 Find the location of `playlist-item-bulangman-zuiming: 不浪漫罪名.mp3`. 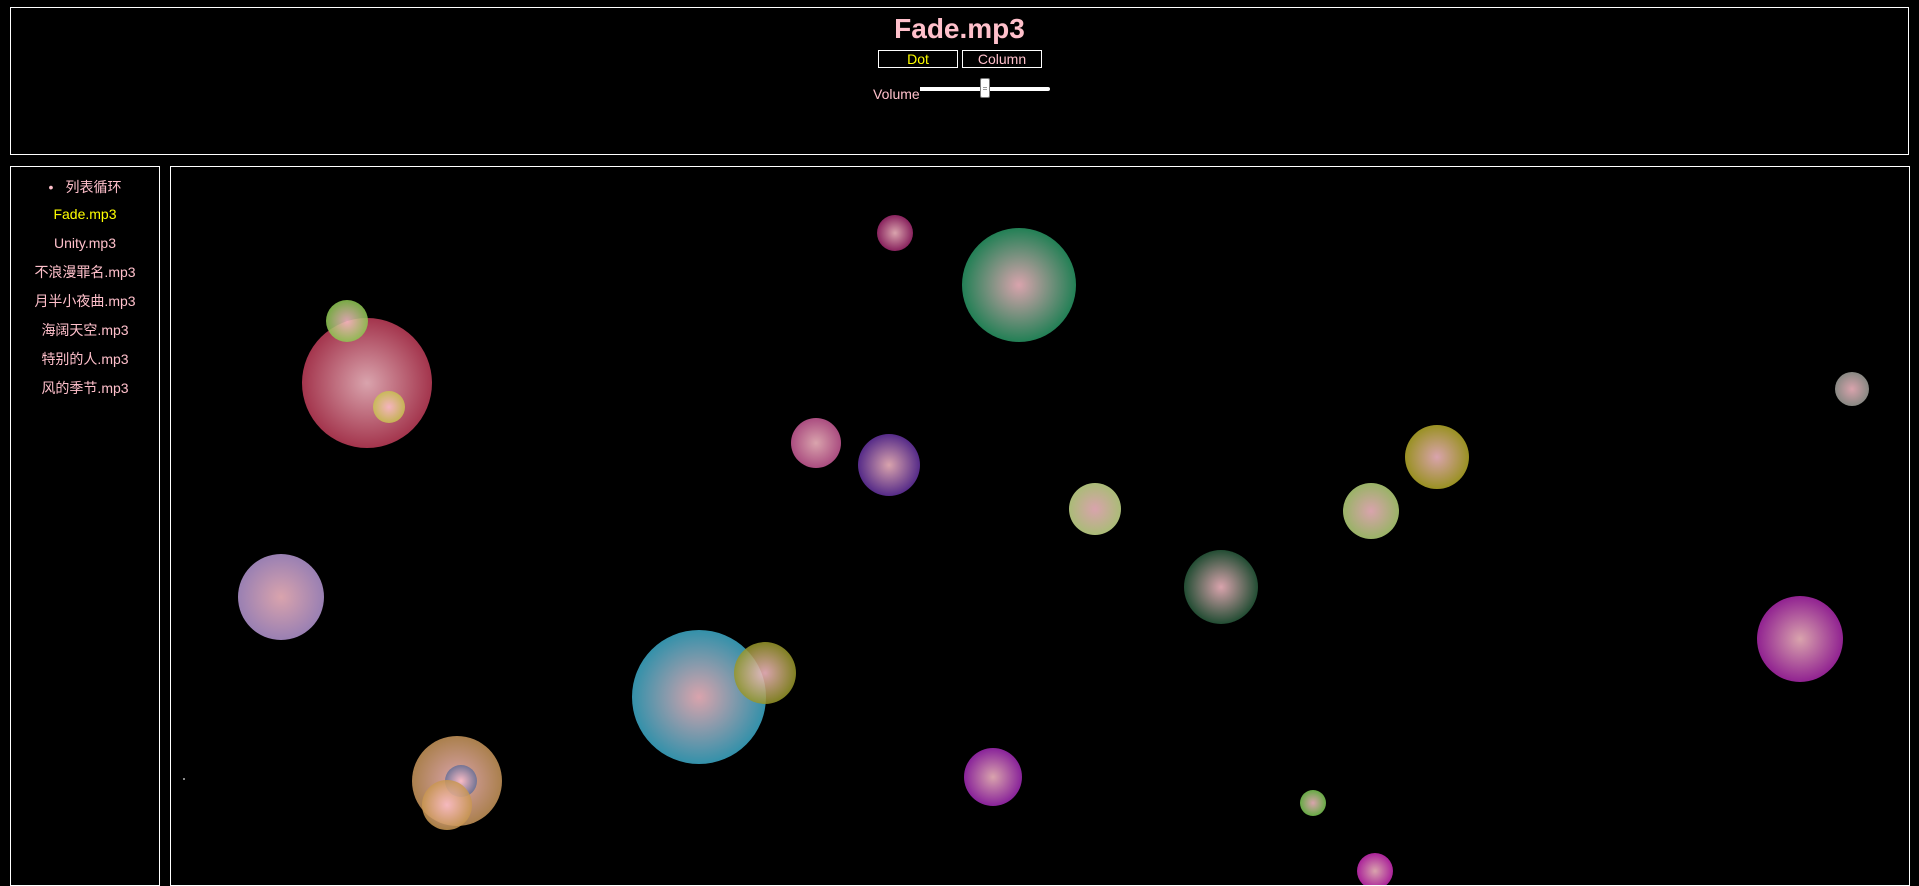

playlist-item-bulangman-zuiming: 不浪漫罪名.mp3 is located at coordinates (85, 278).